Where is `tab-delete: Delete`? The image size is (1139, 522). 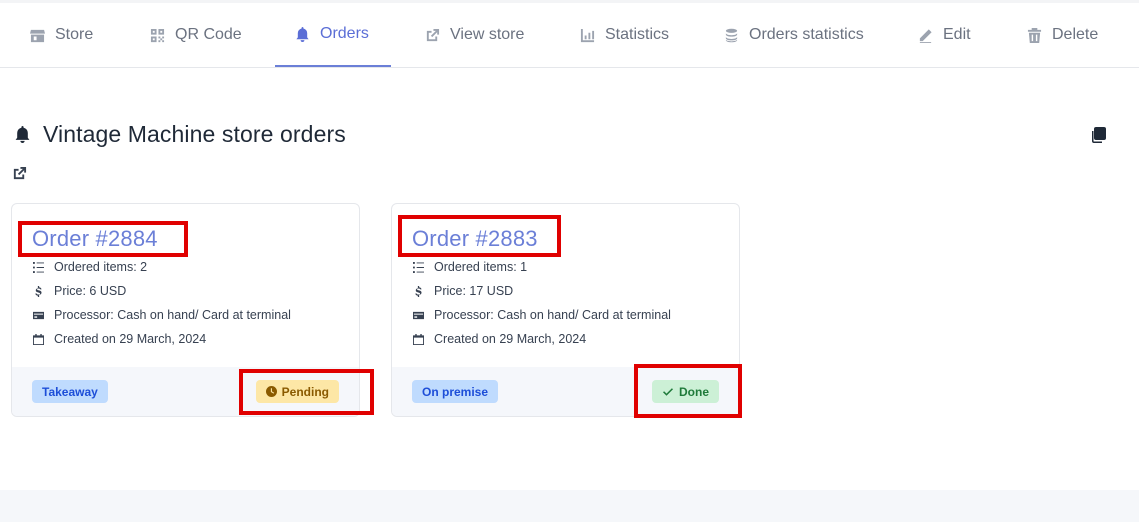
tab-delete: Delete is located at coordinates (1062, 35).